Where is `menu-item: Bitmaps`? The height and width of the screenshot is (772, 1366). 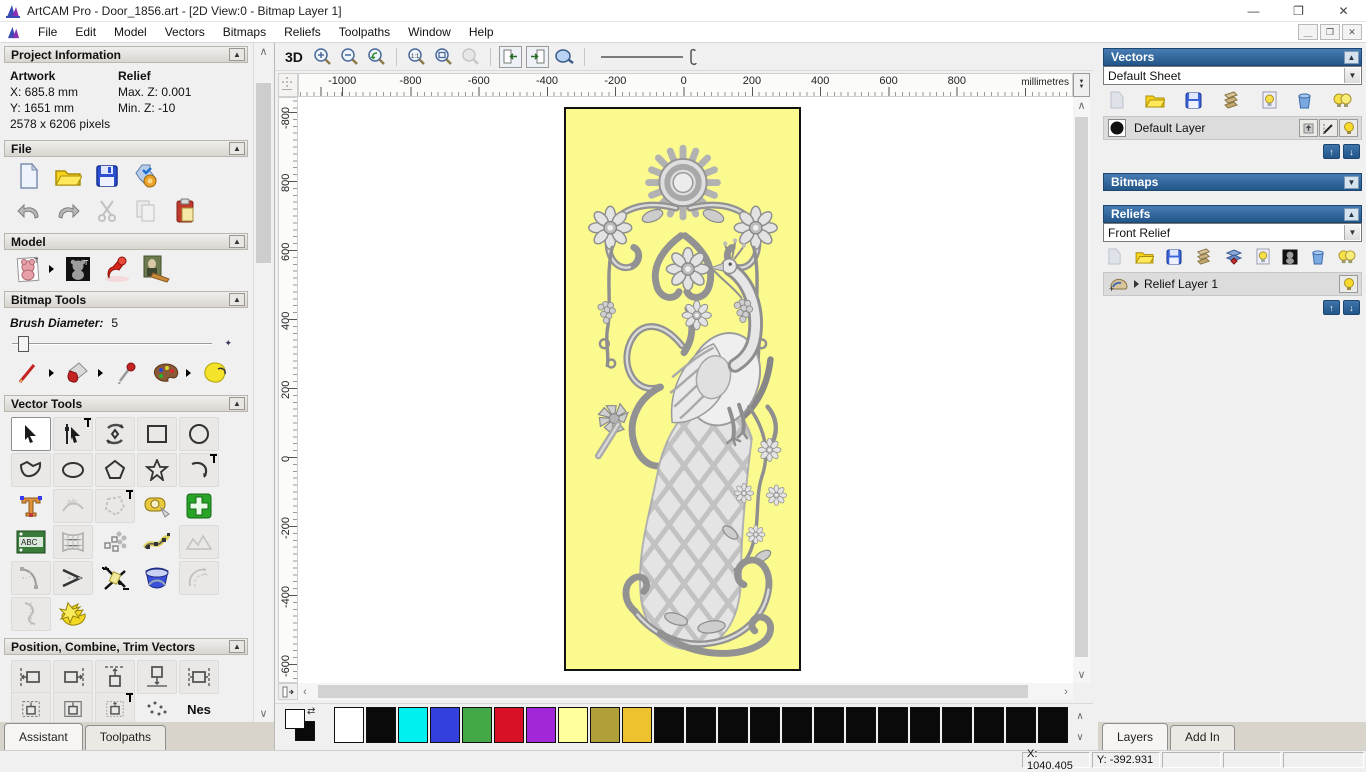 menu-item: Bitmaps is located at coordinates (244, 32).